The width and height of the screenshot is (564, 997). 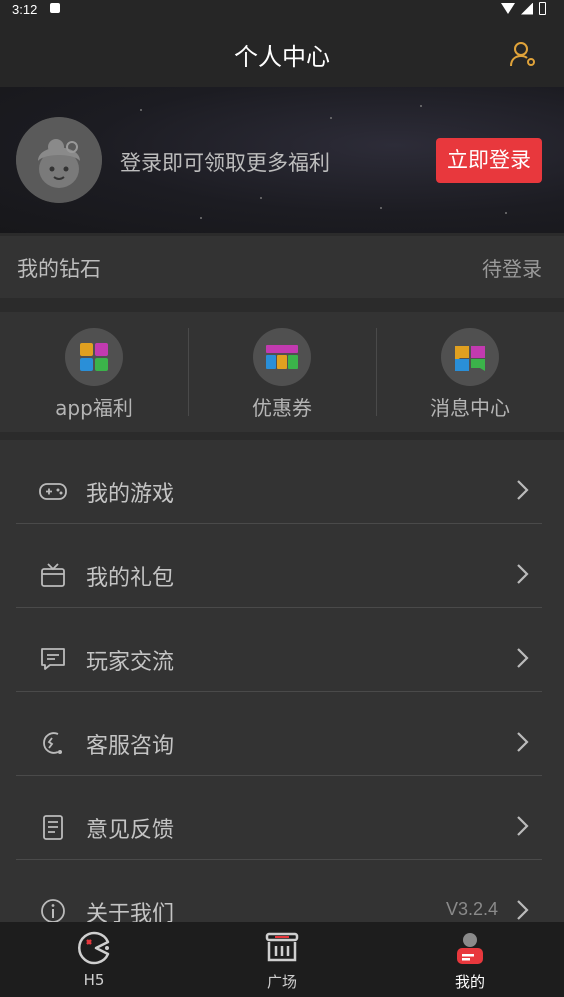 I want to click on headset-icon, so click(x=52, y=743).